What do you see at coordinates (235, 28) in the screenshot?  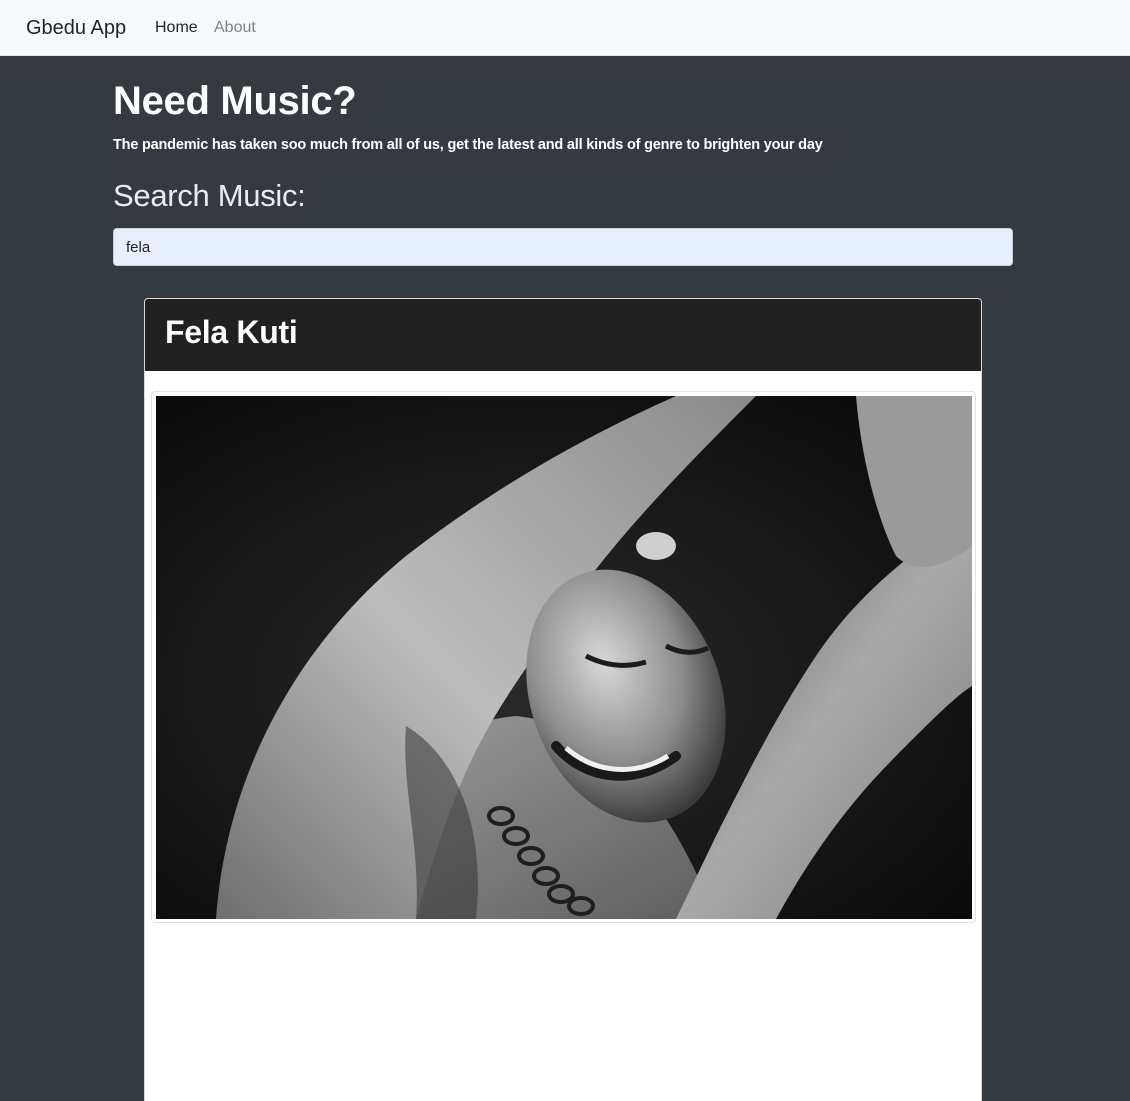 I see `nav-link-about: About` at bounding box center [235, 28].